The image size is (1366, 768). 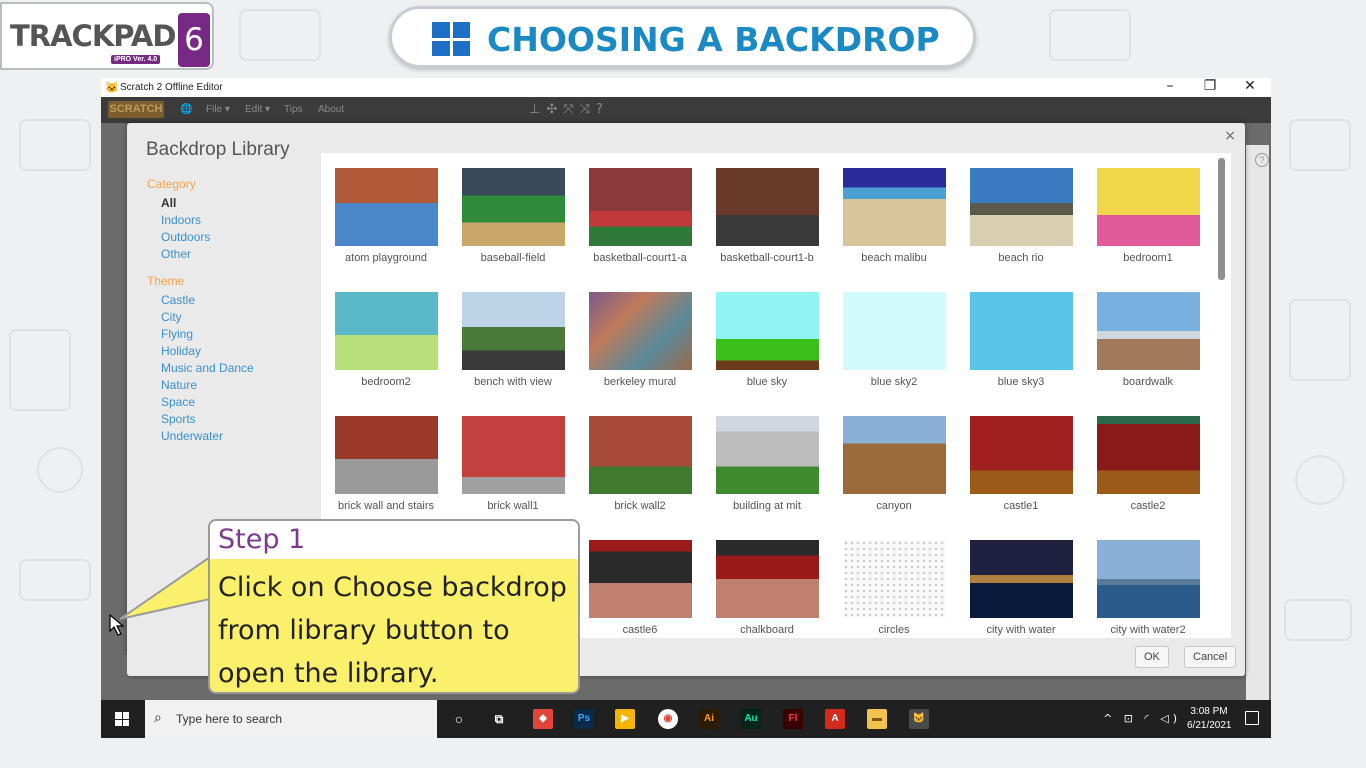 What do you see at coordinates (1209, 725) in the screenshot?
I see `clock-date: 6/21/2021` at bounding box center [1209, 725].